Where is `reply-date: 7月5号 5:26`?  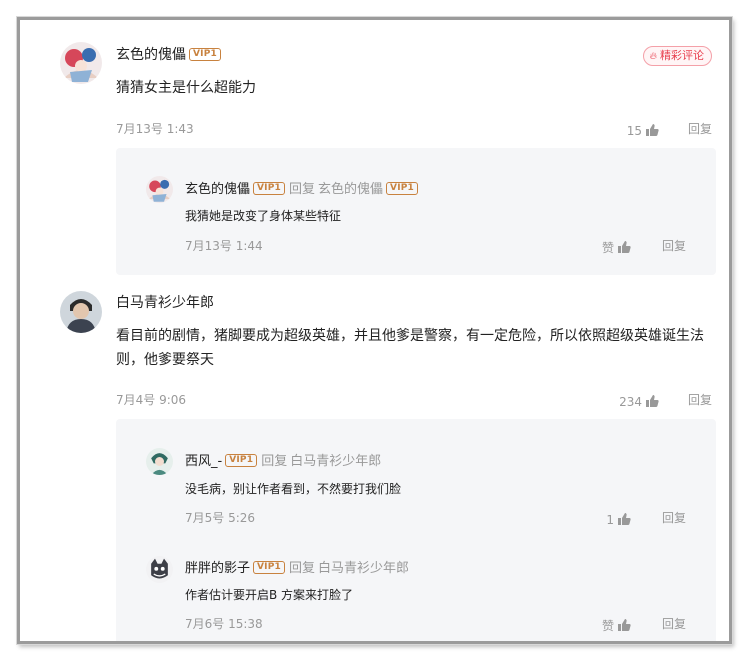
reply-date: 7月5号 5:26 is located at coordinates (220, 518).